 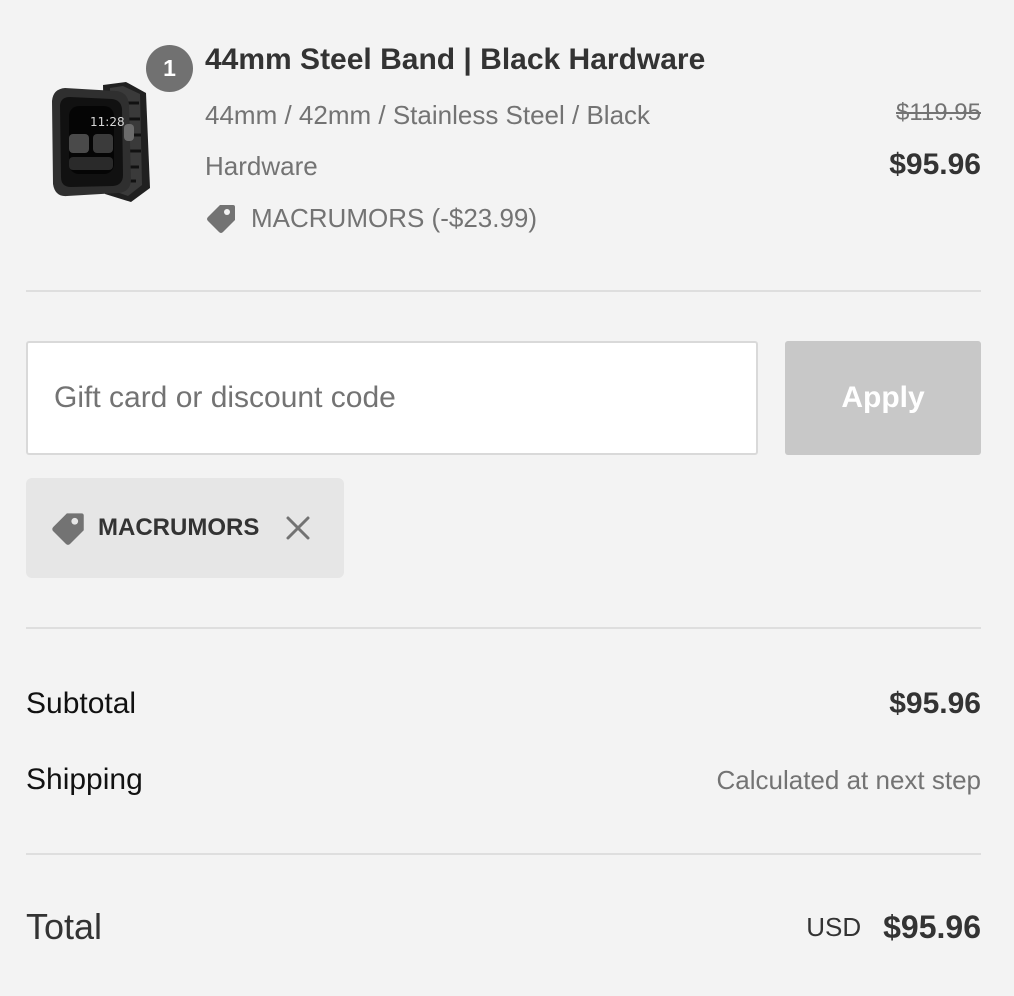 What do you see at coordinates (394, 217) in the screenshot?
I see `product-discount-label: MACRUMORS (-$23.99)` at bounding box center [394, 217].